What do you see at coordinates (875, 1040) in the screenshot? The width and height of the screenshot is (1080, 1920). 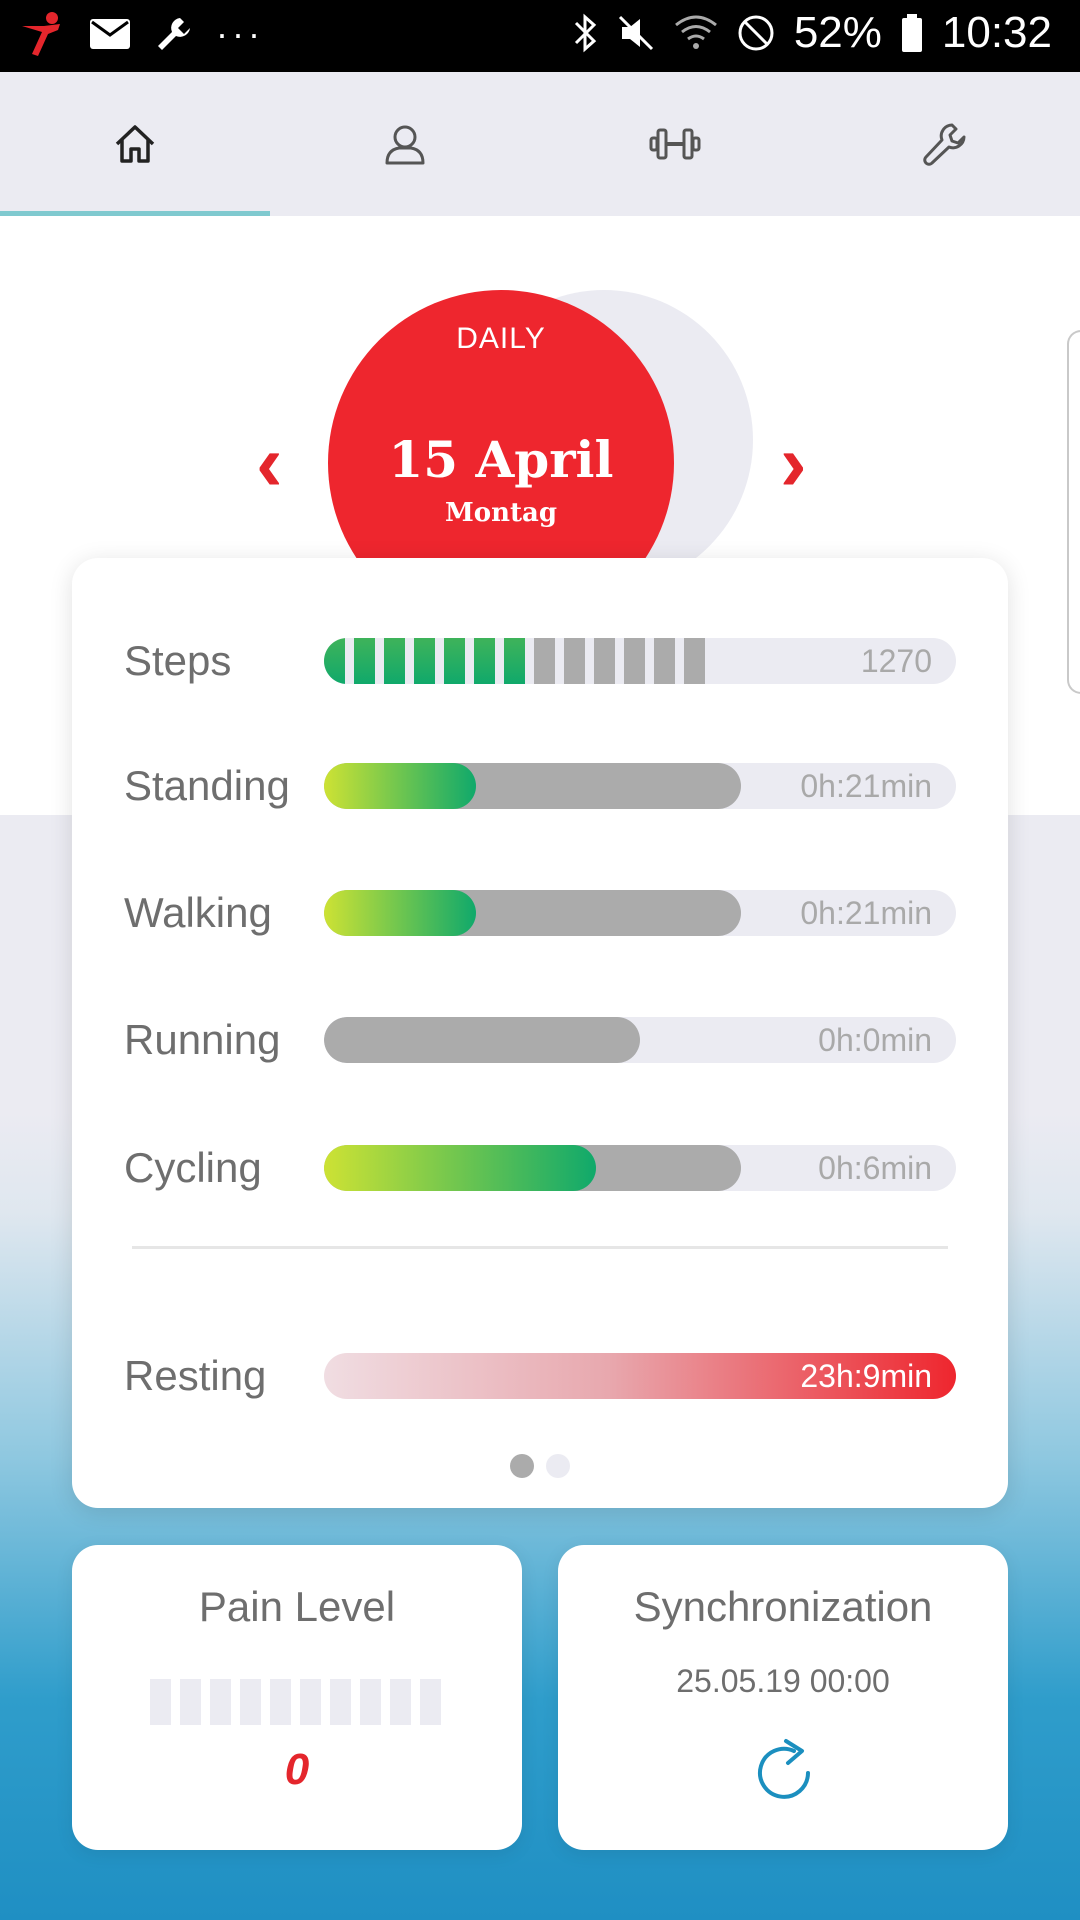 I see `running-value: 0h:0min` at bounding box center [875, 1040].